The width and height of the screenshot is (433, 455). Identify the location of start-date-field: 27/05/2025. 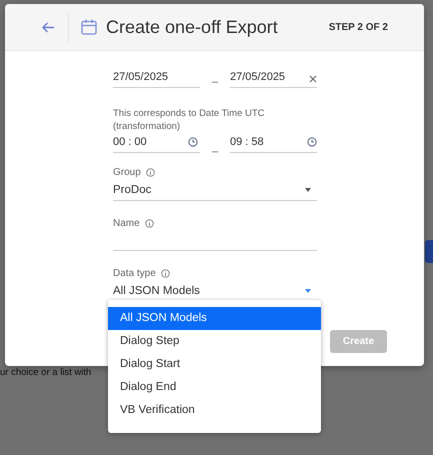
(156, 78).